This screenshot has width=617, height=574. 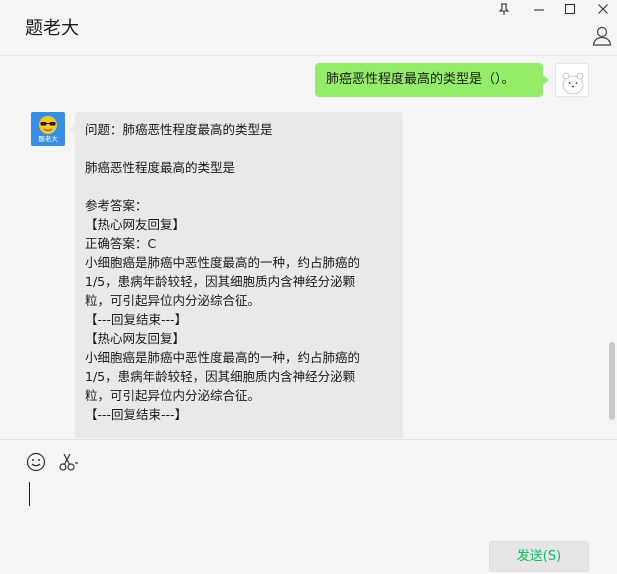 I want to click on person-icon, so click(x=602, y=36).